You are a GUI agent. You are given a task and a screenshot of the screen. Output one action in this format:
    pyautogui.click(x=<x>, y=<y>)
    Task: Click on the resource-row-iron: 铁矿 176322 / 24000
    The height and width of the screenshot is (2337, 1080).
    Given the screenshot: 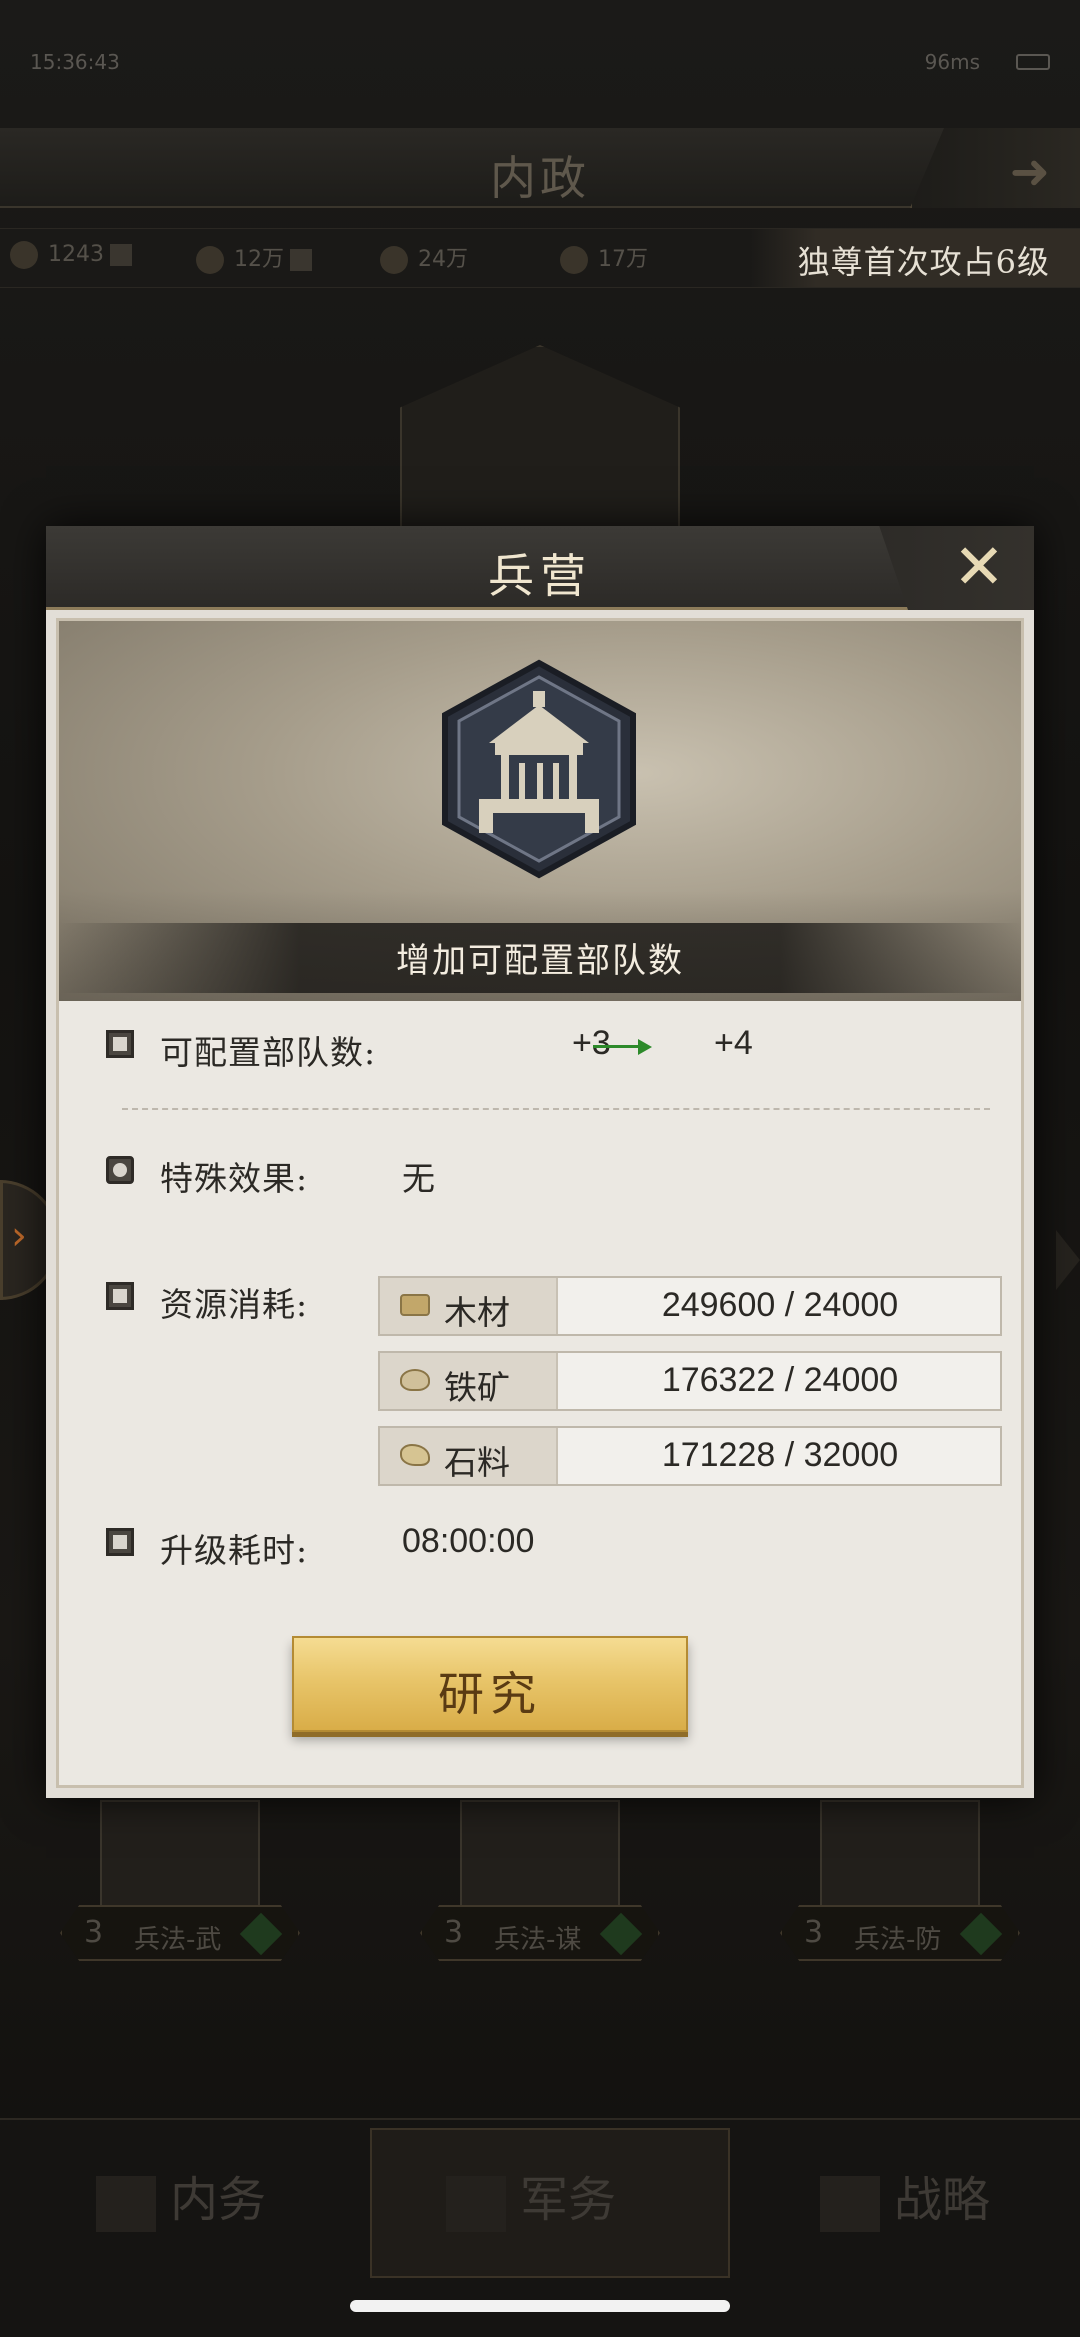 What is the action you would take?
    pyautogui.click(x=690, y=1381)
    